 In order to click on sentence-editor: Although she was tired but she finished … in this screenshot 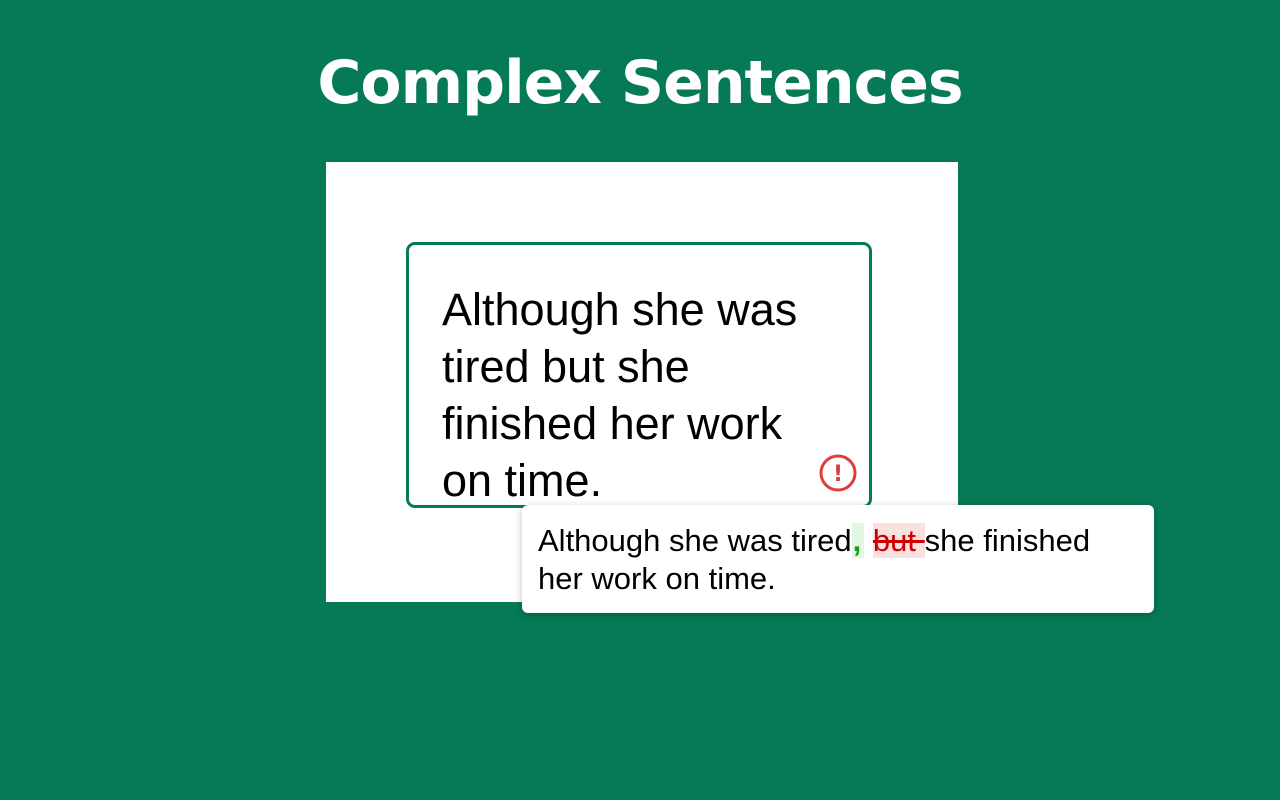, I will do `click(639, 375)`.